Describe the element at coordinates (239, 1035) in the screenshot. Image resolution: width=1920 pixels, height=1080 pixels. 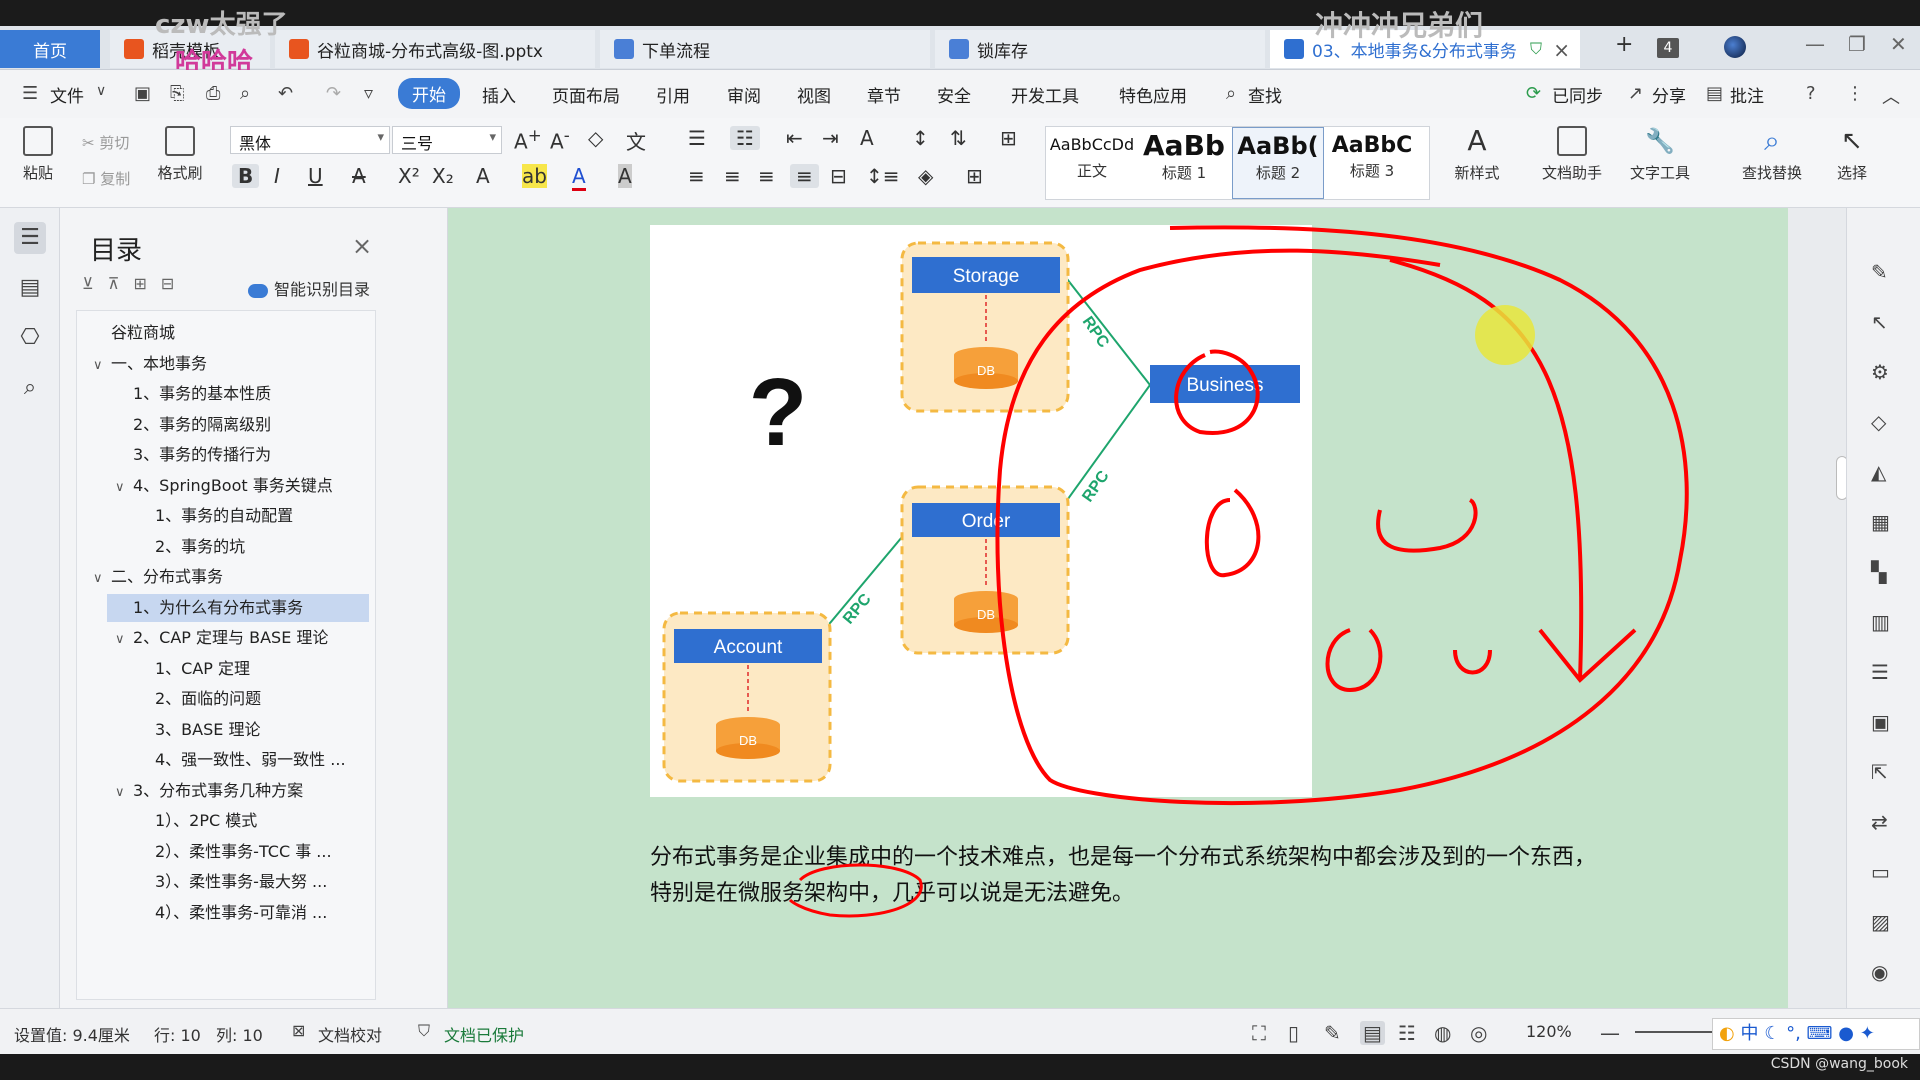
I see `status-col: 列: 10` at that location.